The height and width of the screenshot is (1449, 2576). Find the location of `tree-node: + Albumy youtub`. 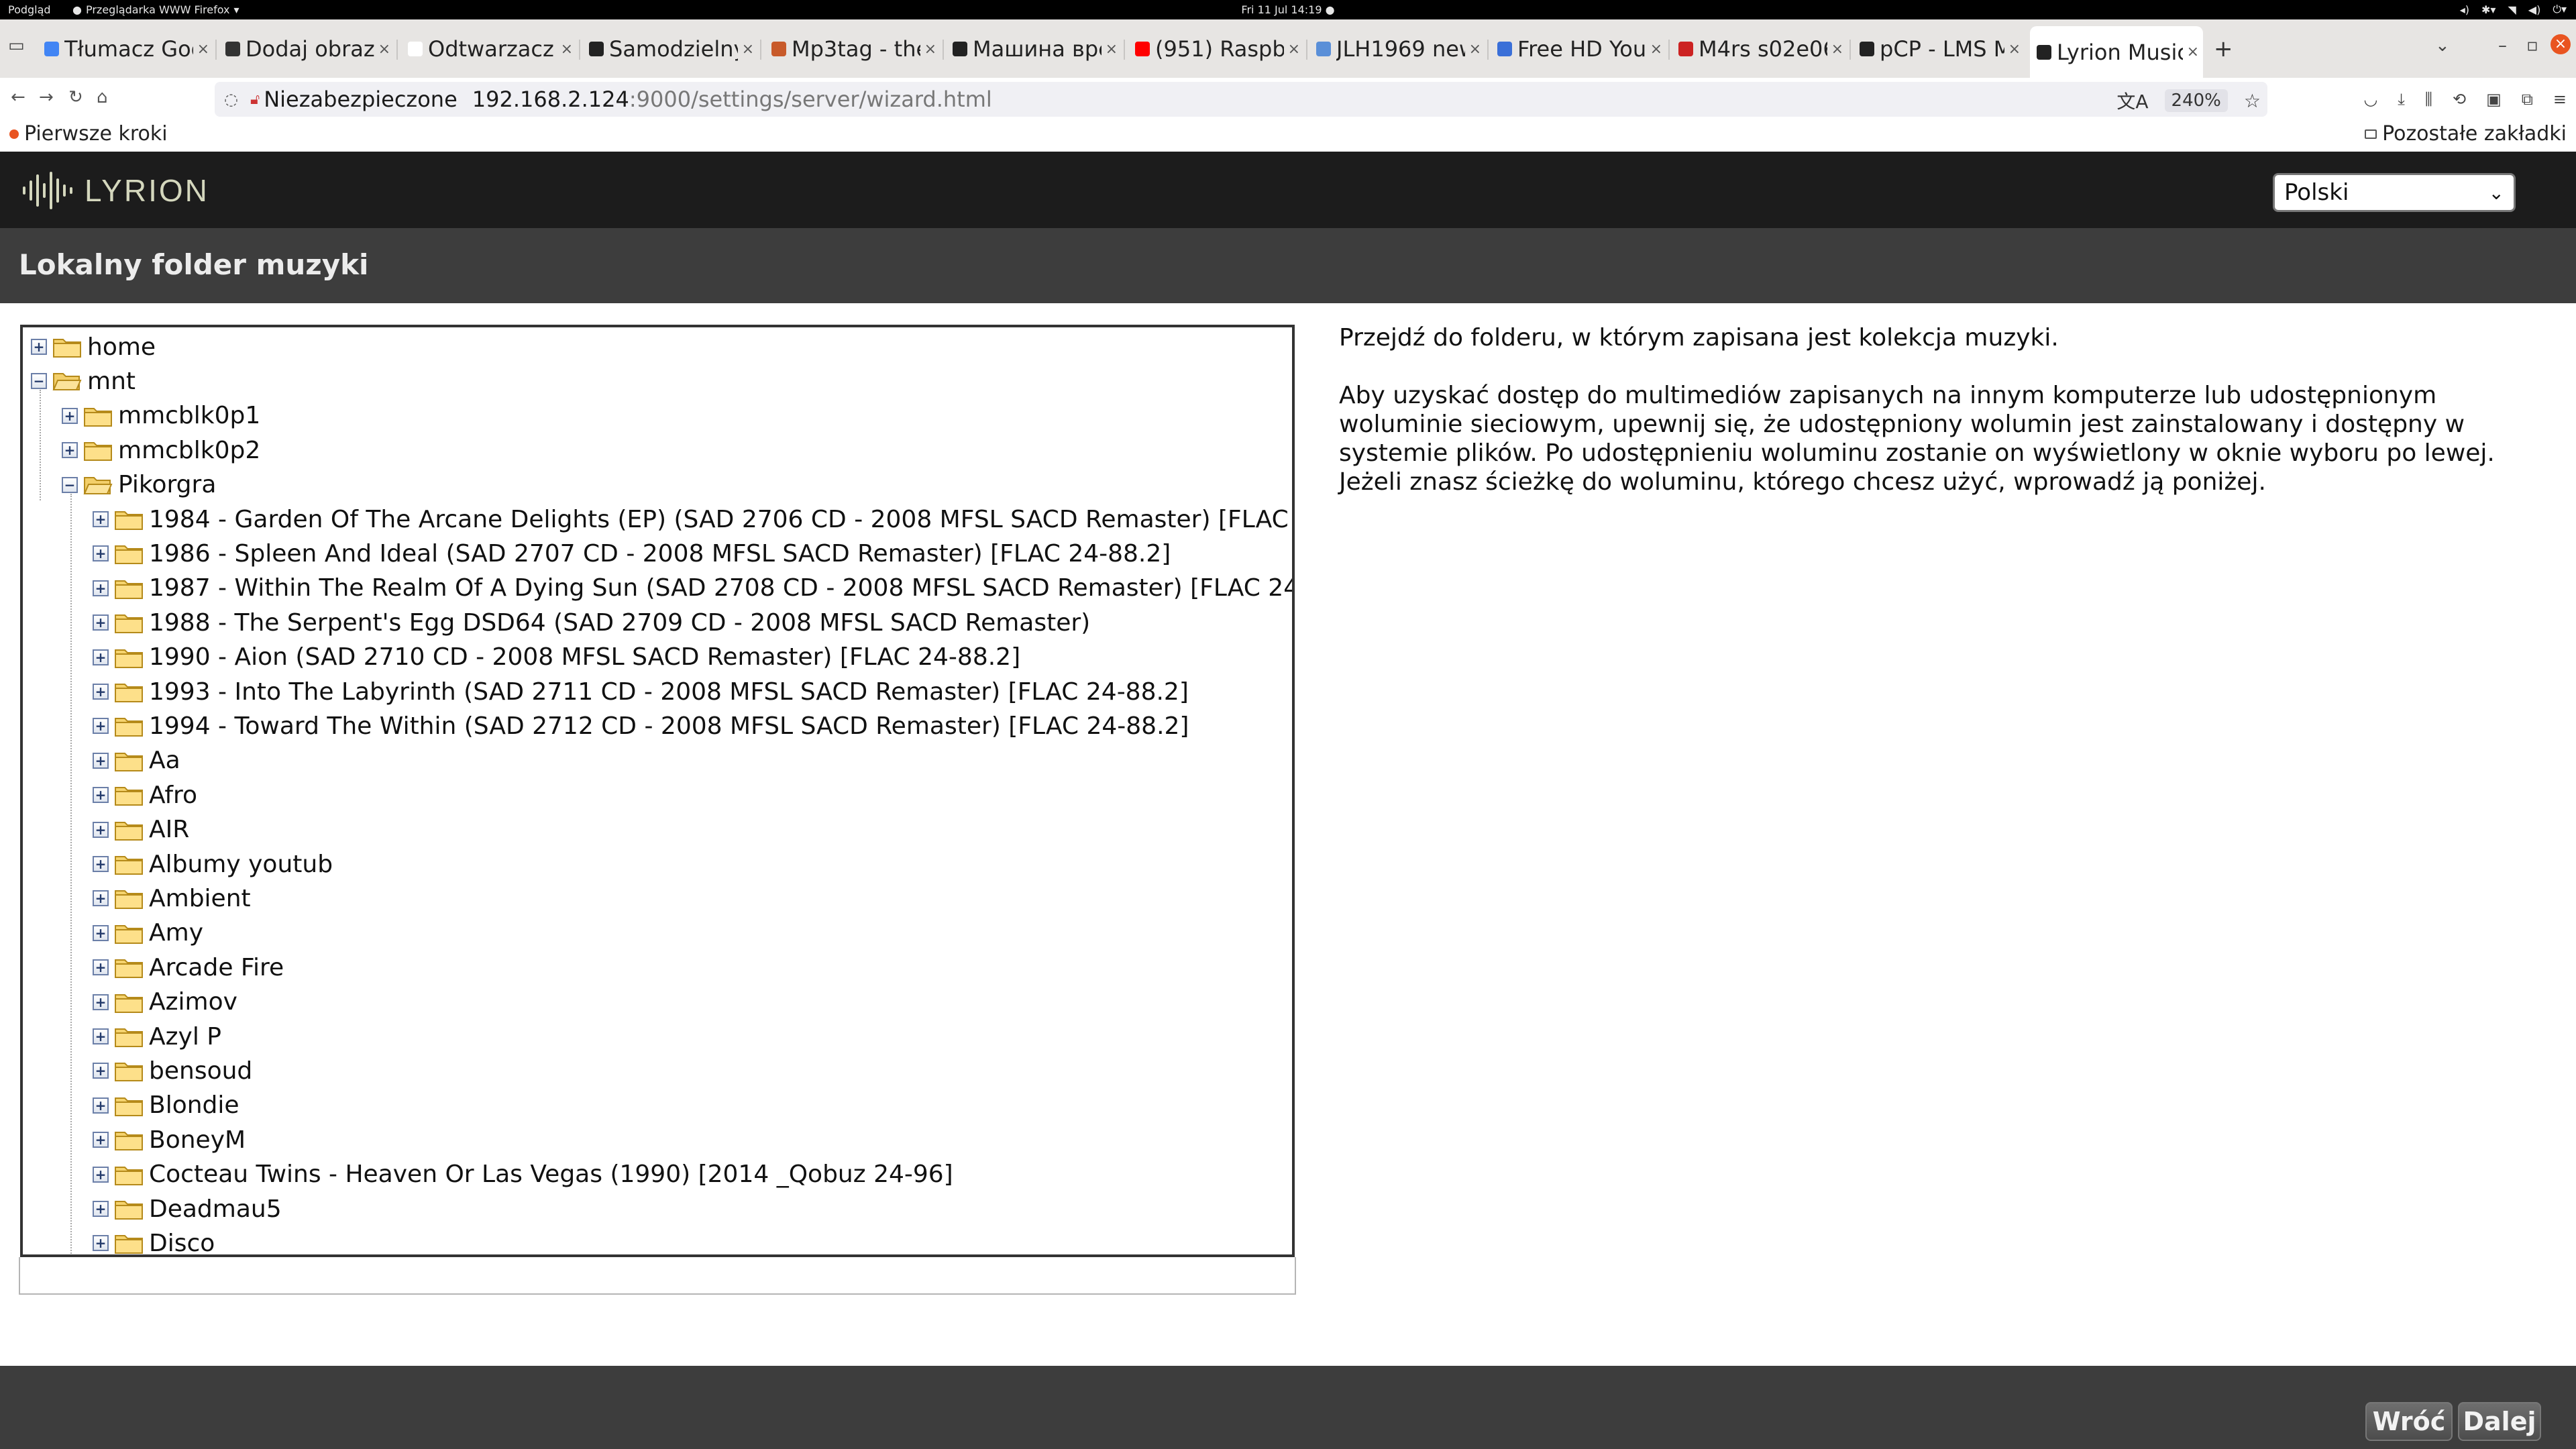

tree-node: + Albumy youtub is located at coordinates (213, 864).